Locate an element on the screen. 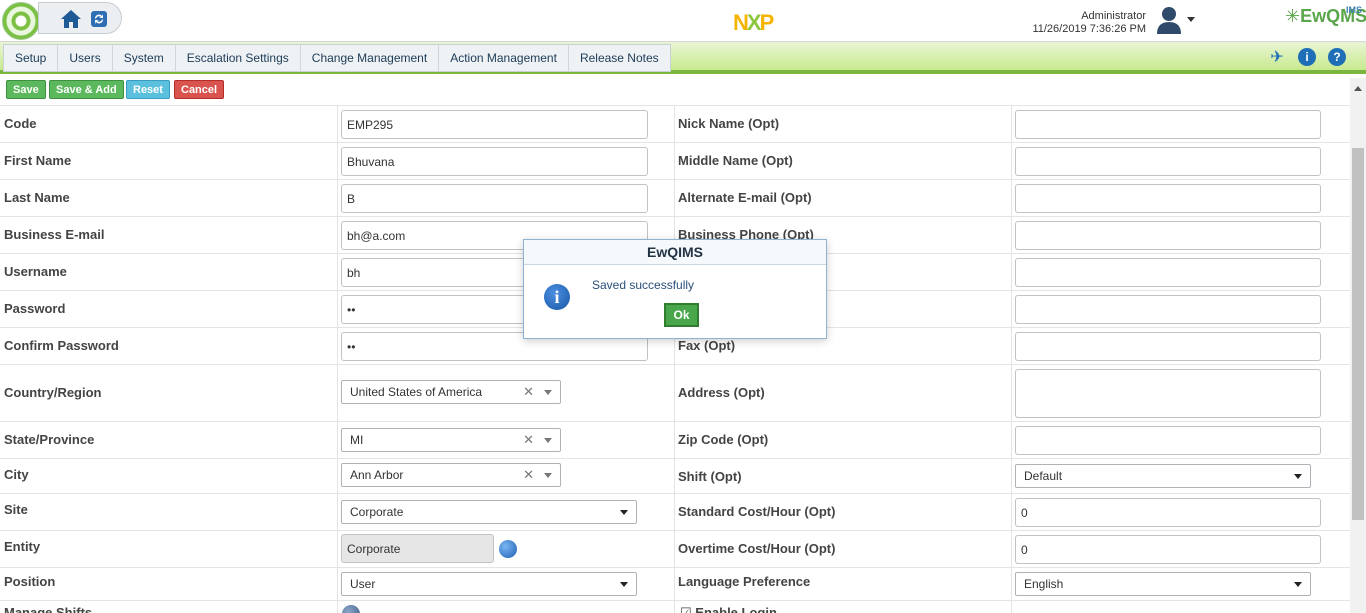  business-phone-input is located at coordinates (1168, 235).